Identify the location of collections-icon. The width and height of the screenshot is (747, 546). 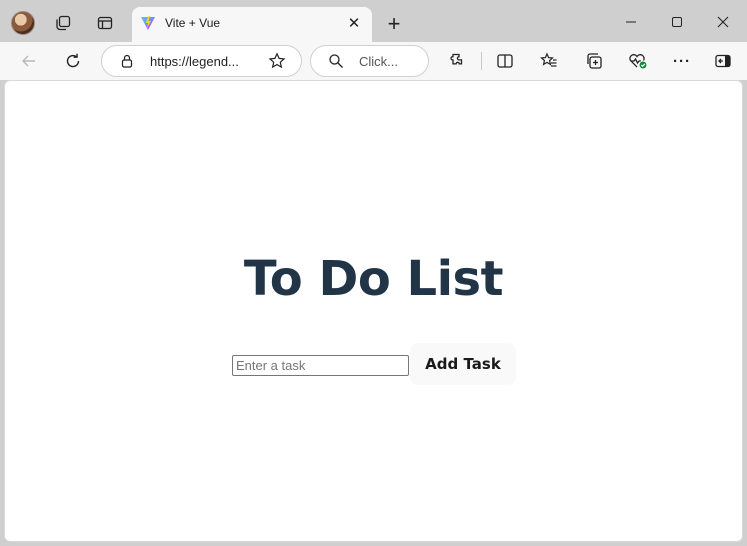
(594, 61).